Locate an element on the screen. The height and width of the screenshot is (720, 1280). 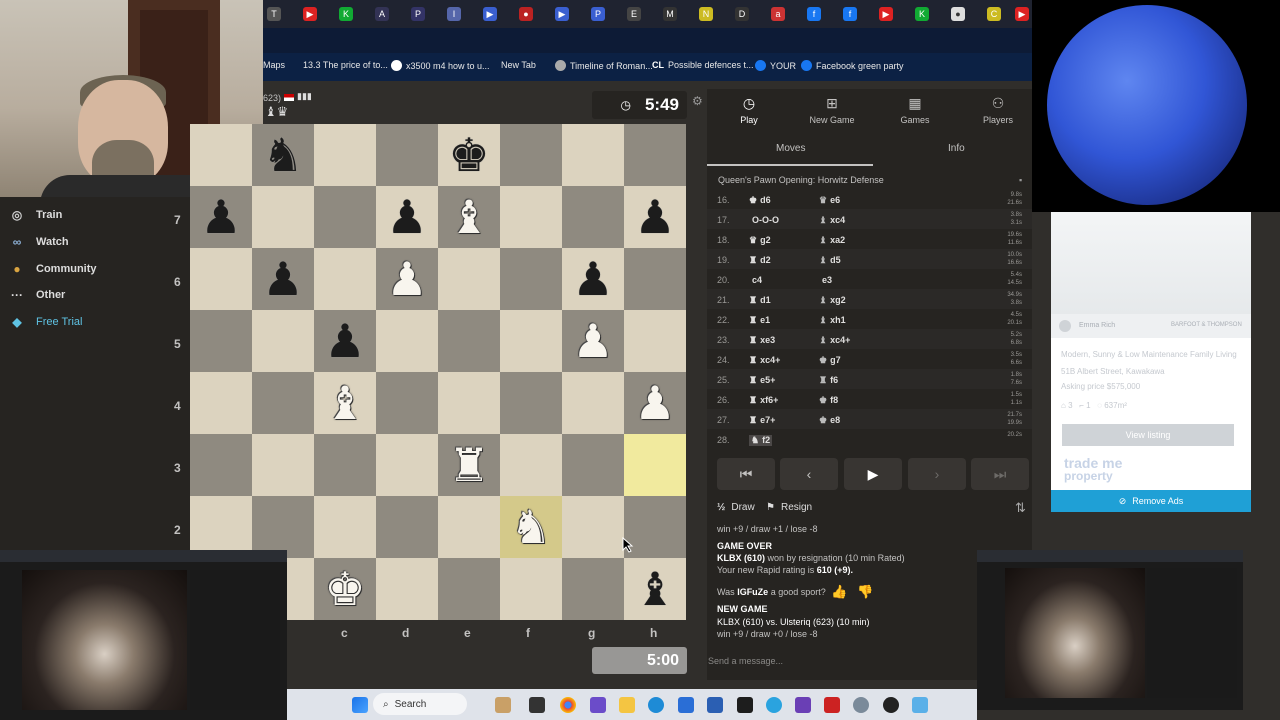
square-f7 is located at coordinates (531, 217).